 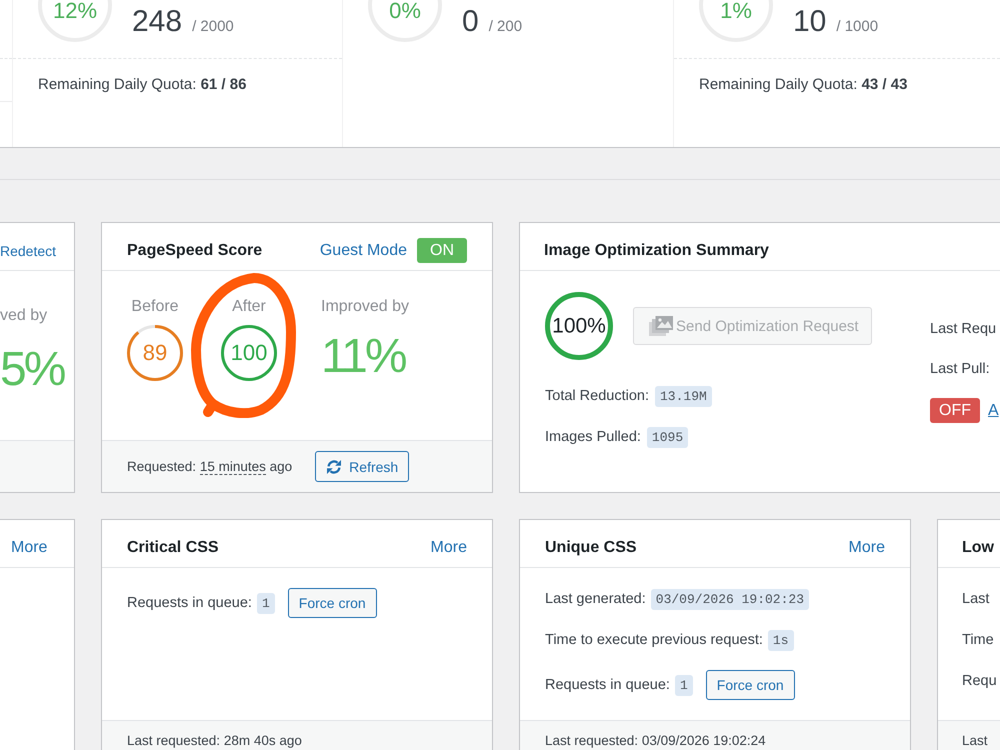 I want to click on quota-total: / 1000, so click(x=857, y=26).